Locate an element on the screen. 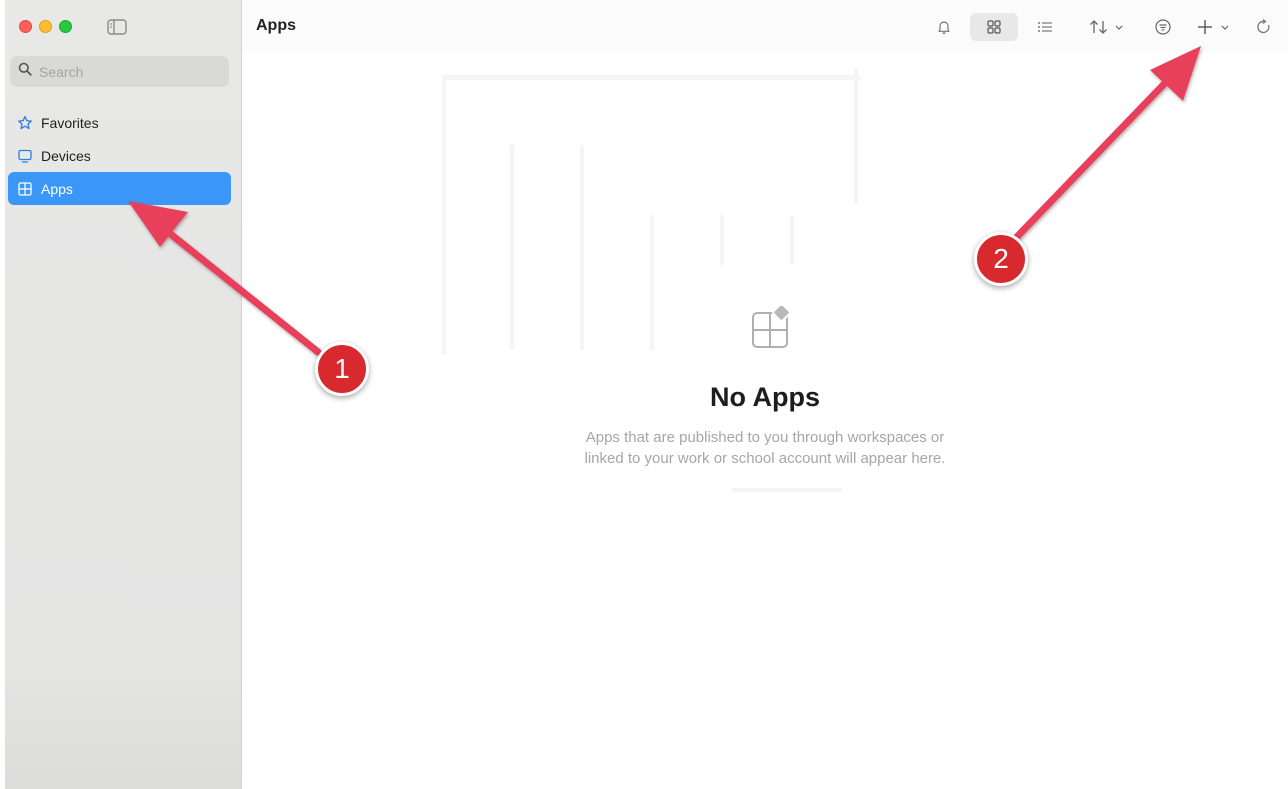  close-window-button is located at coordinates (25, 26).